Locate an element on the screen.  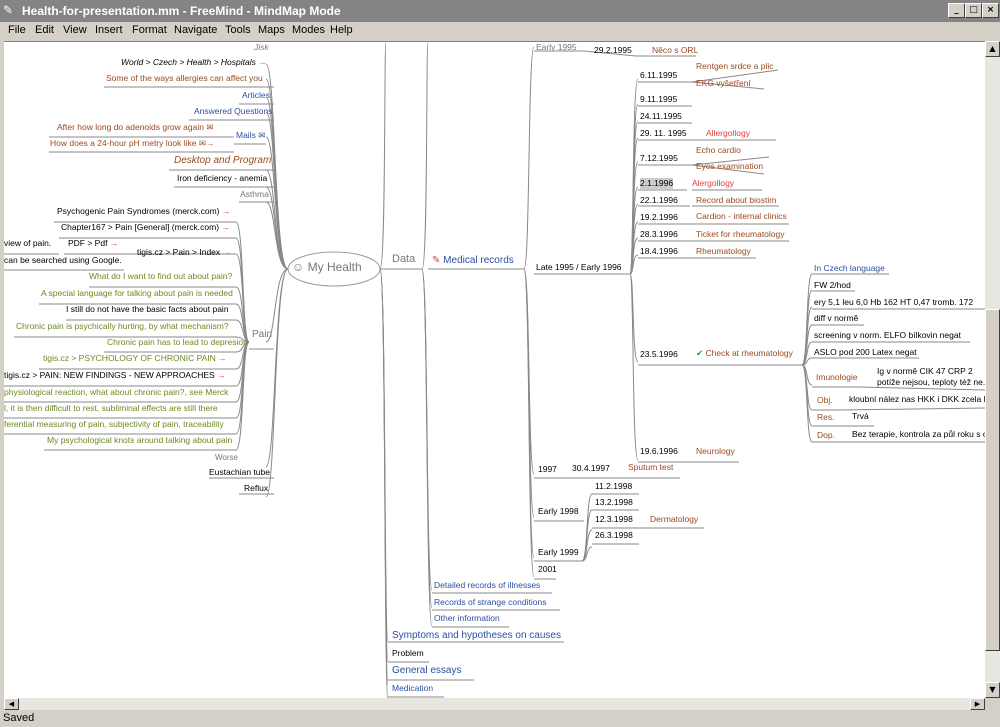
node-eustachian-tube: Eustachian tube is located at coordinates (239, 472).